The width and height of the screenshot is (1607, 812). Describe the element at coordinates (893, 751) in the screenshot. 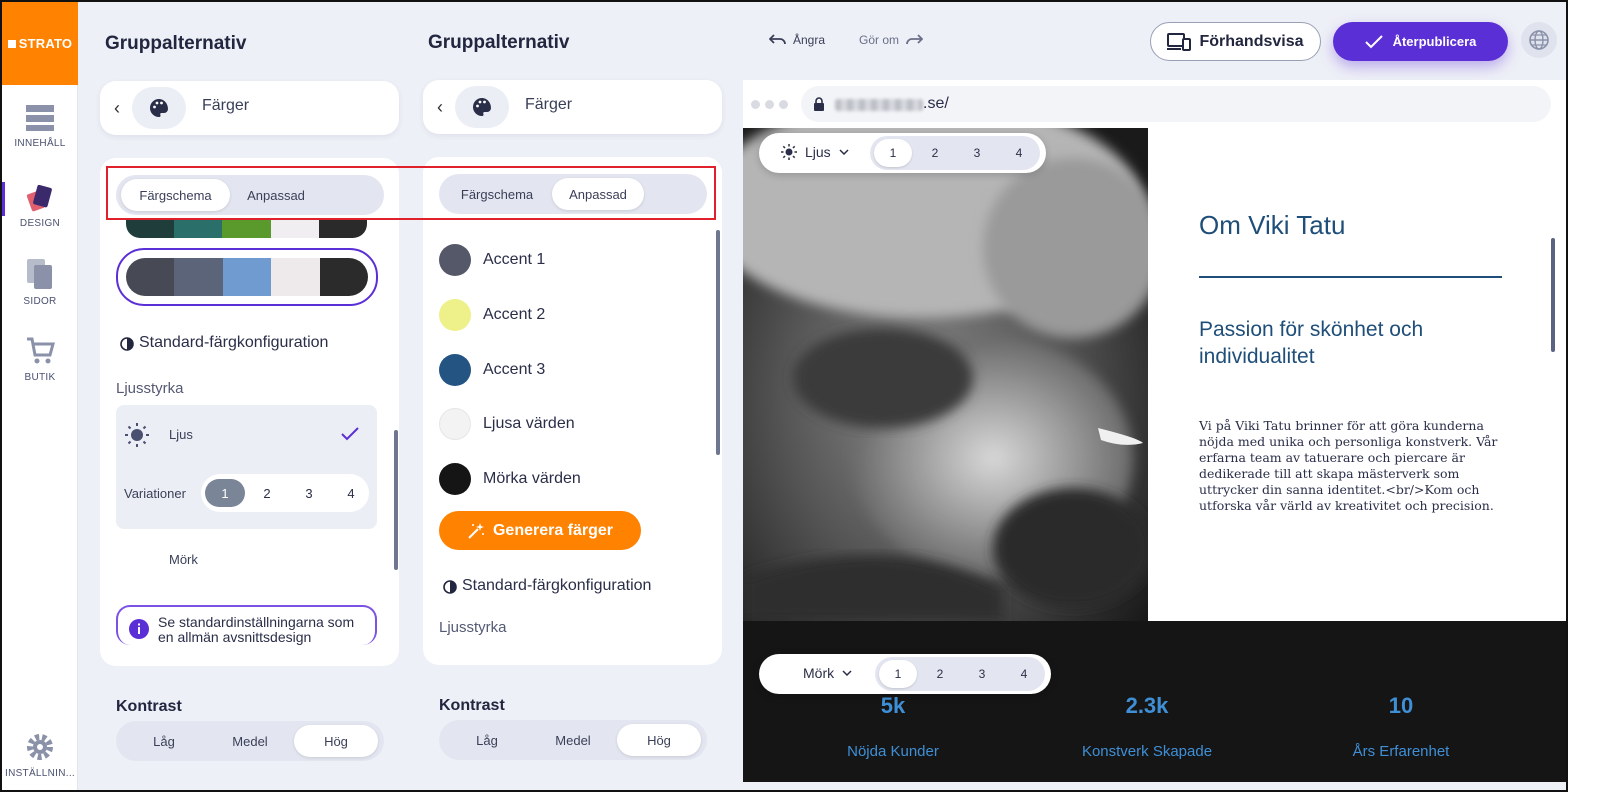

I see `stat-customers-label: Nöjda Kunder` at that location.